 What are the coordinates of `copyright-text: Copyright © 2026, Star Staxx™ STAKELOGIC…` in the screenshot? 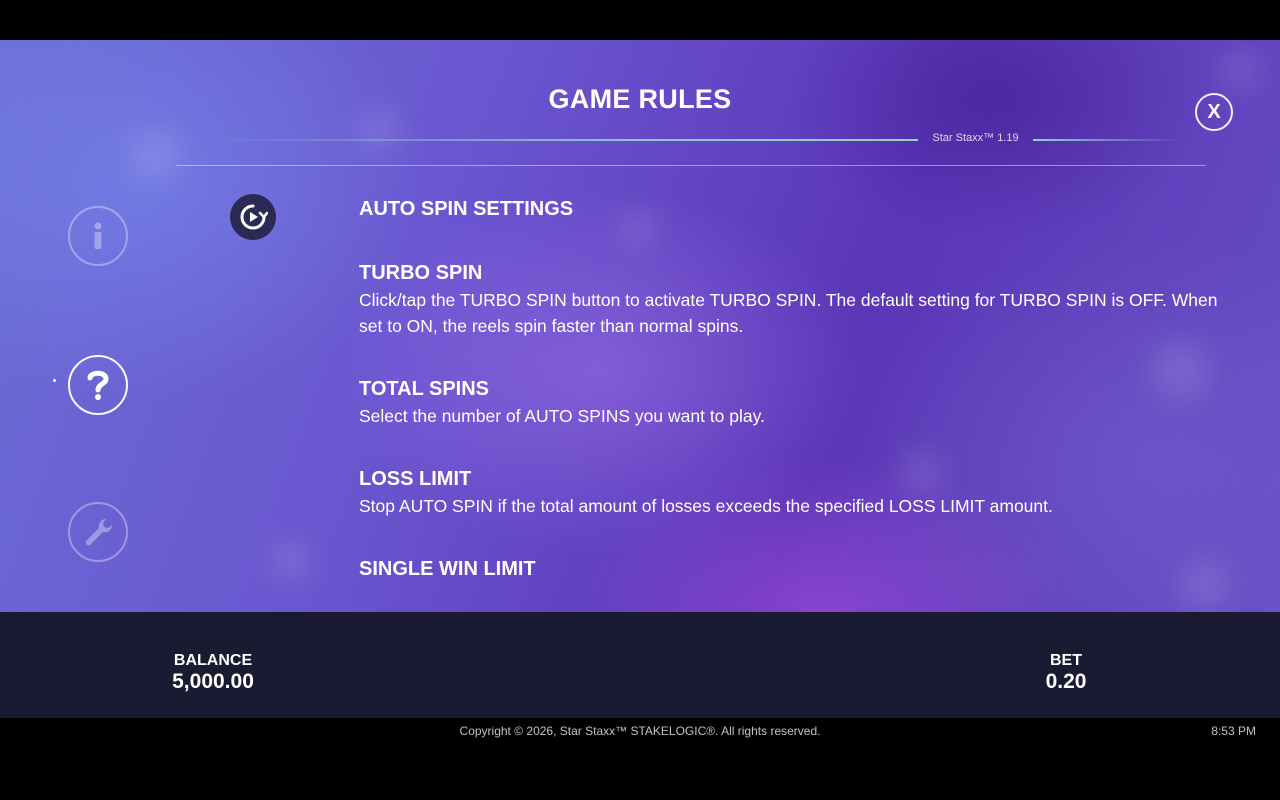 It's located at (640, 731).